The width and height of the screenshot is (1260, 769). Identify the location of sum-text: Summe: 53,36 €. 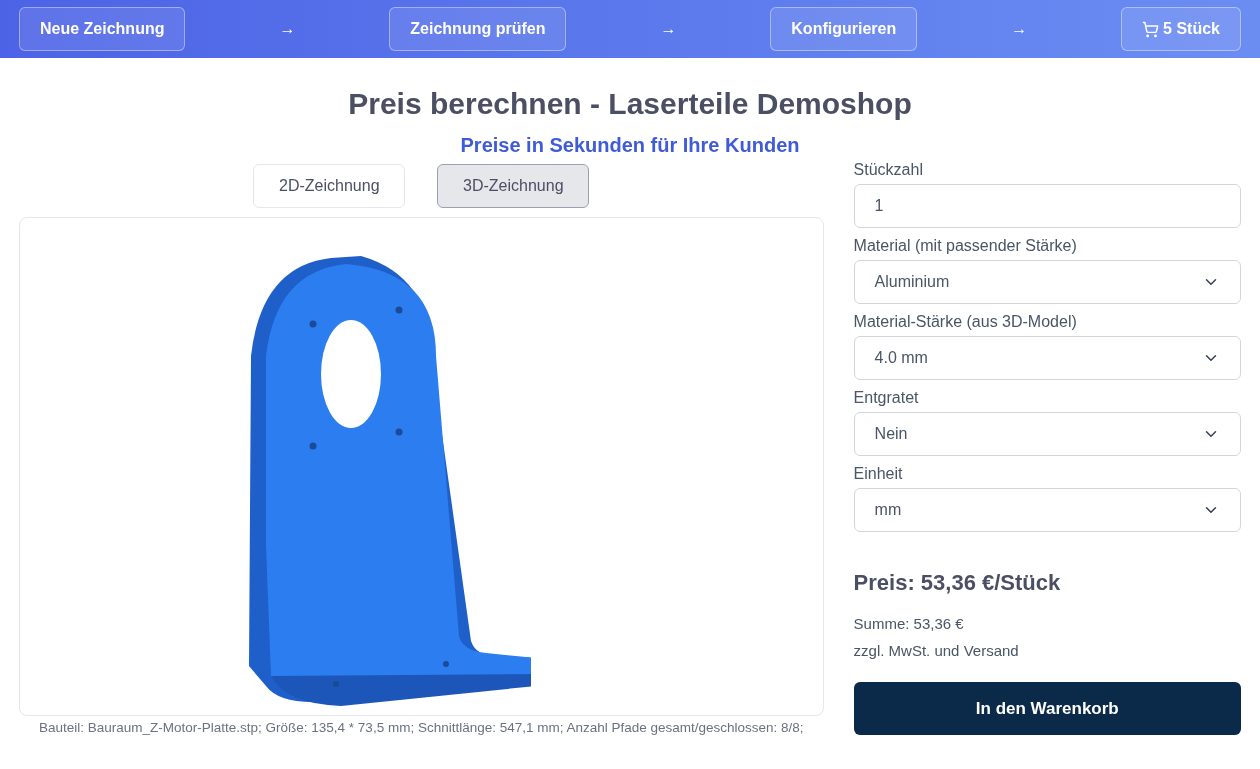
(909, 624).